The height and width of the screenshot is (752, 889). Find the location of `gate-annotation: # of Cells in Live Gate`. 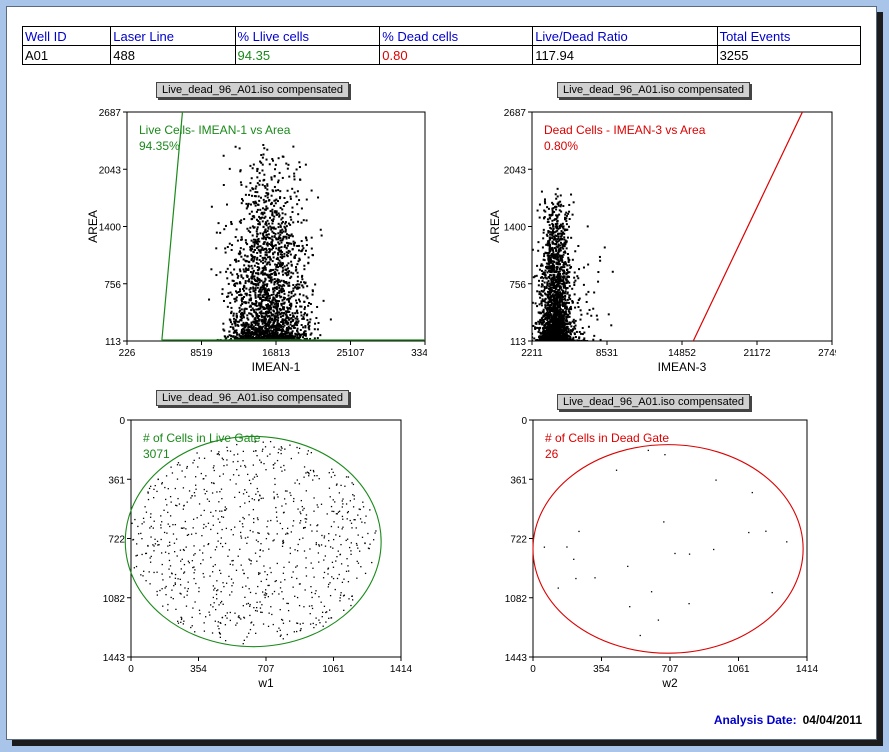

gate-annotation: # of Cells in Live Gate is located at coordinates (202, 438).